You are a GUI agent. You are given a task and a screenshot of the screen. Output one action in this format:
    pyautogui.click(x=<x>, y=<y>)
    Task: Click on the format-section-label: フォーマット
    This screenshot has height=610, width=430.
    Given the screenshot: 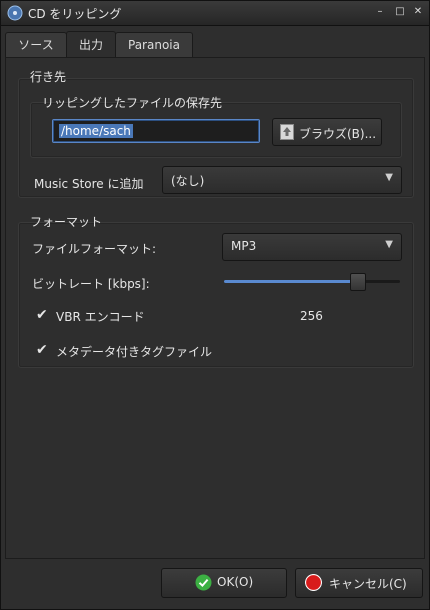 What is the action you would take?
    pyautogui.click(x=66, y=222)
    